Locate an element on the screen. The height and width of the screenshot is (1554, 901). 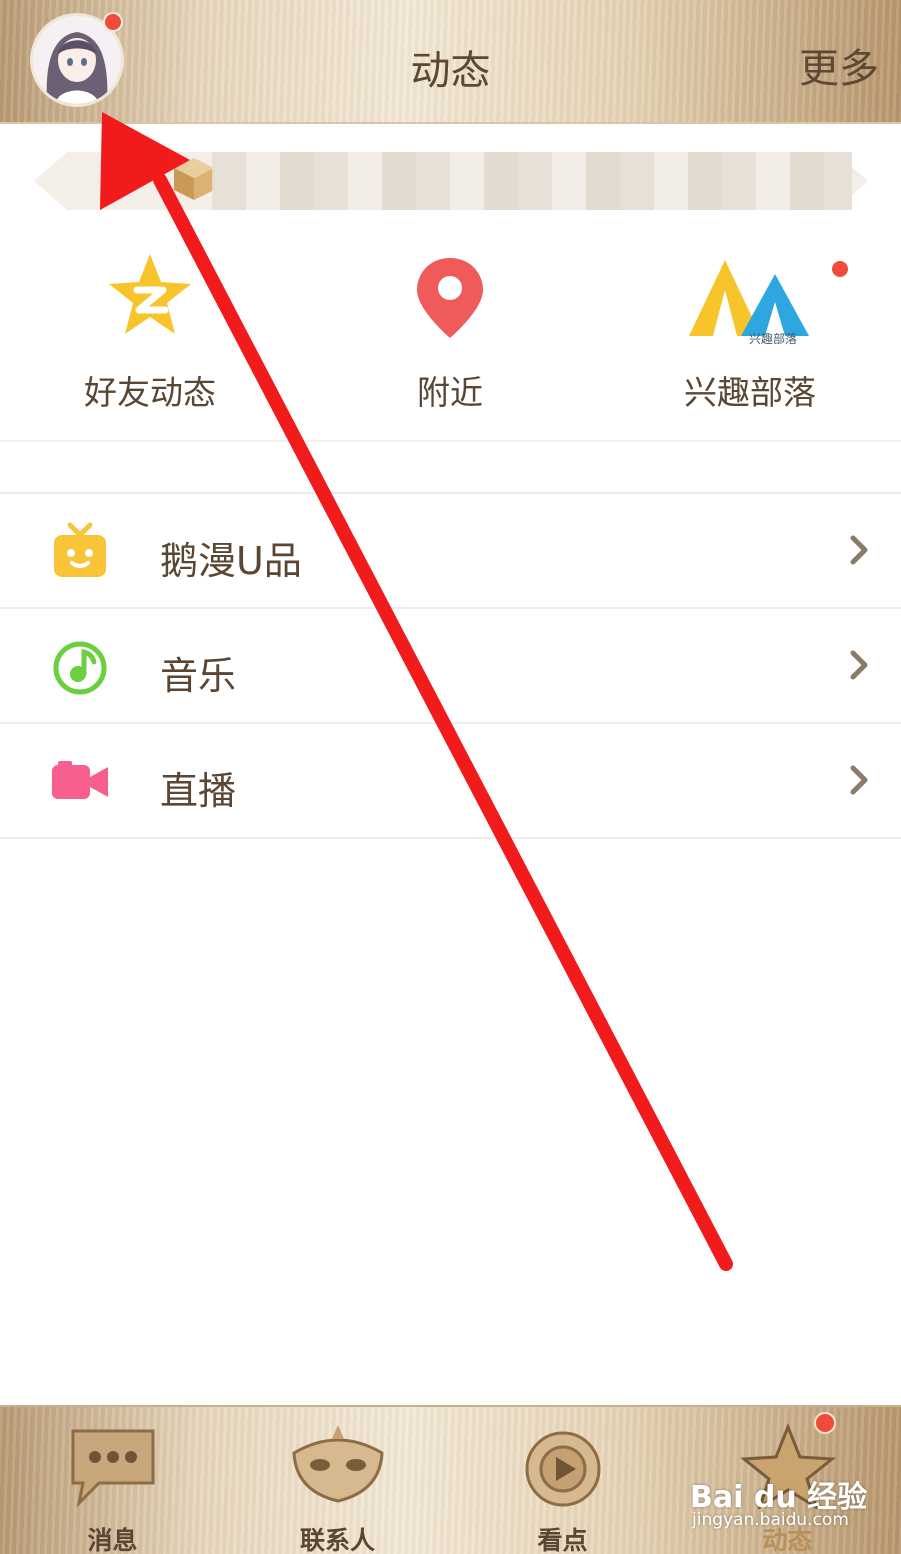
tab-messages: 消息 is located at coordinates (112, 1480).